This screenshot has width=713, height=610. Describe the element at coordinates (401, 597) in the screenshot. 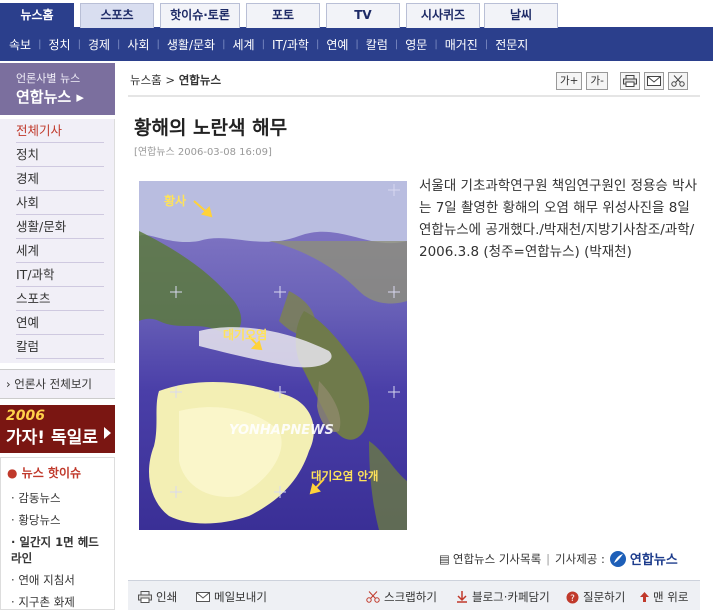

I see `scrap-button: 스크랩하기` at that location.